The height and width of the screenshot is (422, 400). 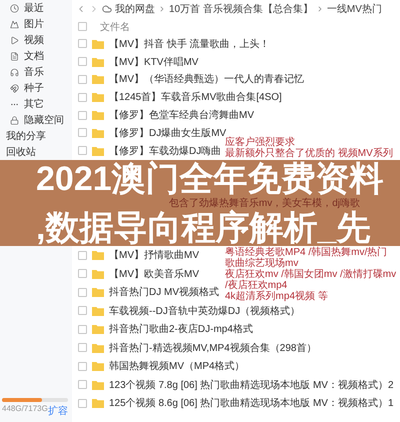 What do you see at coordinates (204, 228) in the screenshot?
I see `banner-headline: ,数据导向程序解析_先` at bounding box center [204, 228].